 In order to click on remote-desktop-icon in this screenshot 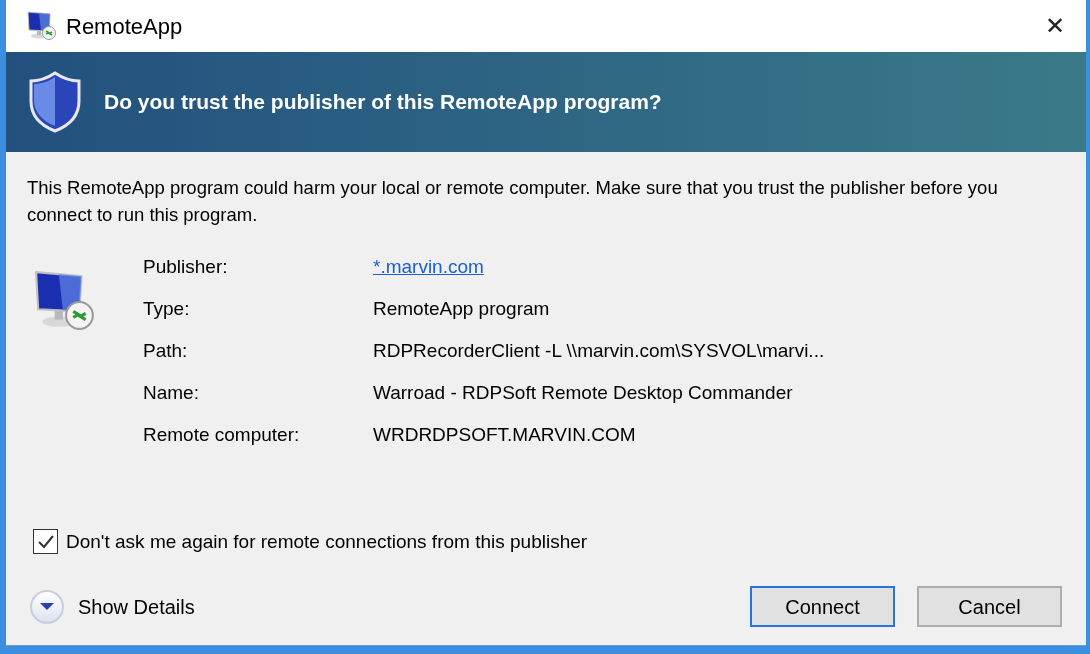, I will do `click(42, 26)`.